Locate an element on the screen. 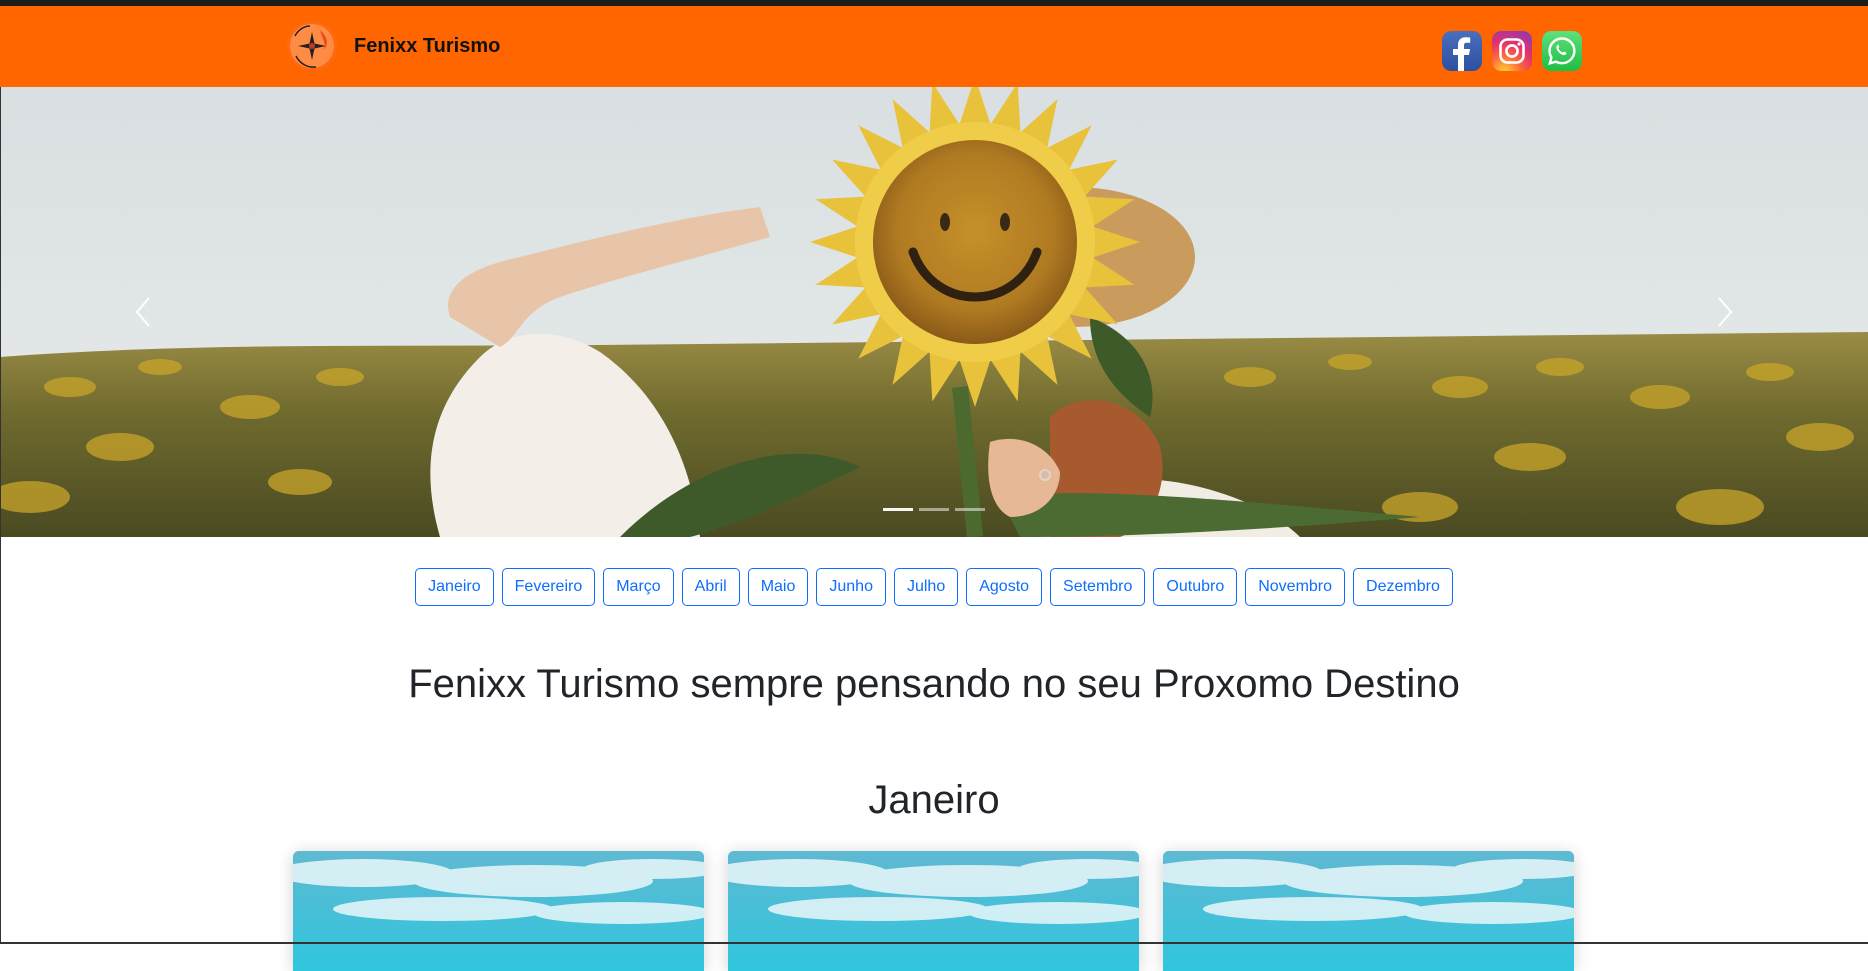 This screenshot has height=971, width=1868. month-button-novembro: Novembro is located at coordinates (1295, 587).